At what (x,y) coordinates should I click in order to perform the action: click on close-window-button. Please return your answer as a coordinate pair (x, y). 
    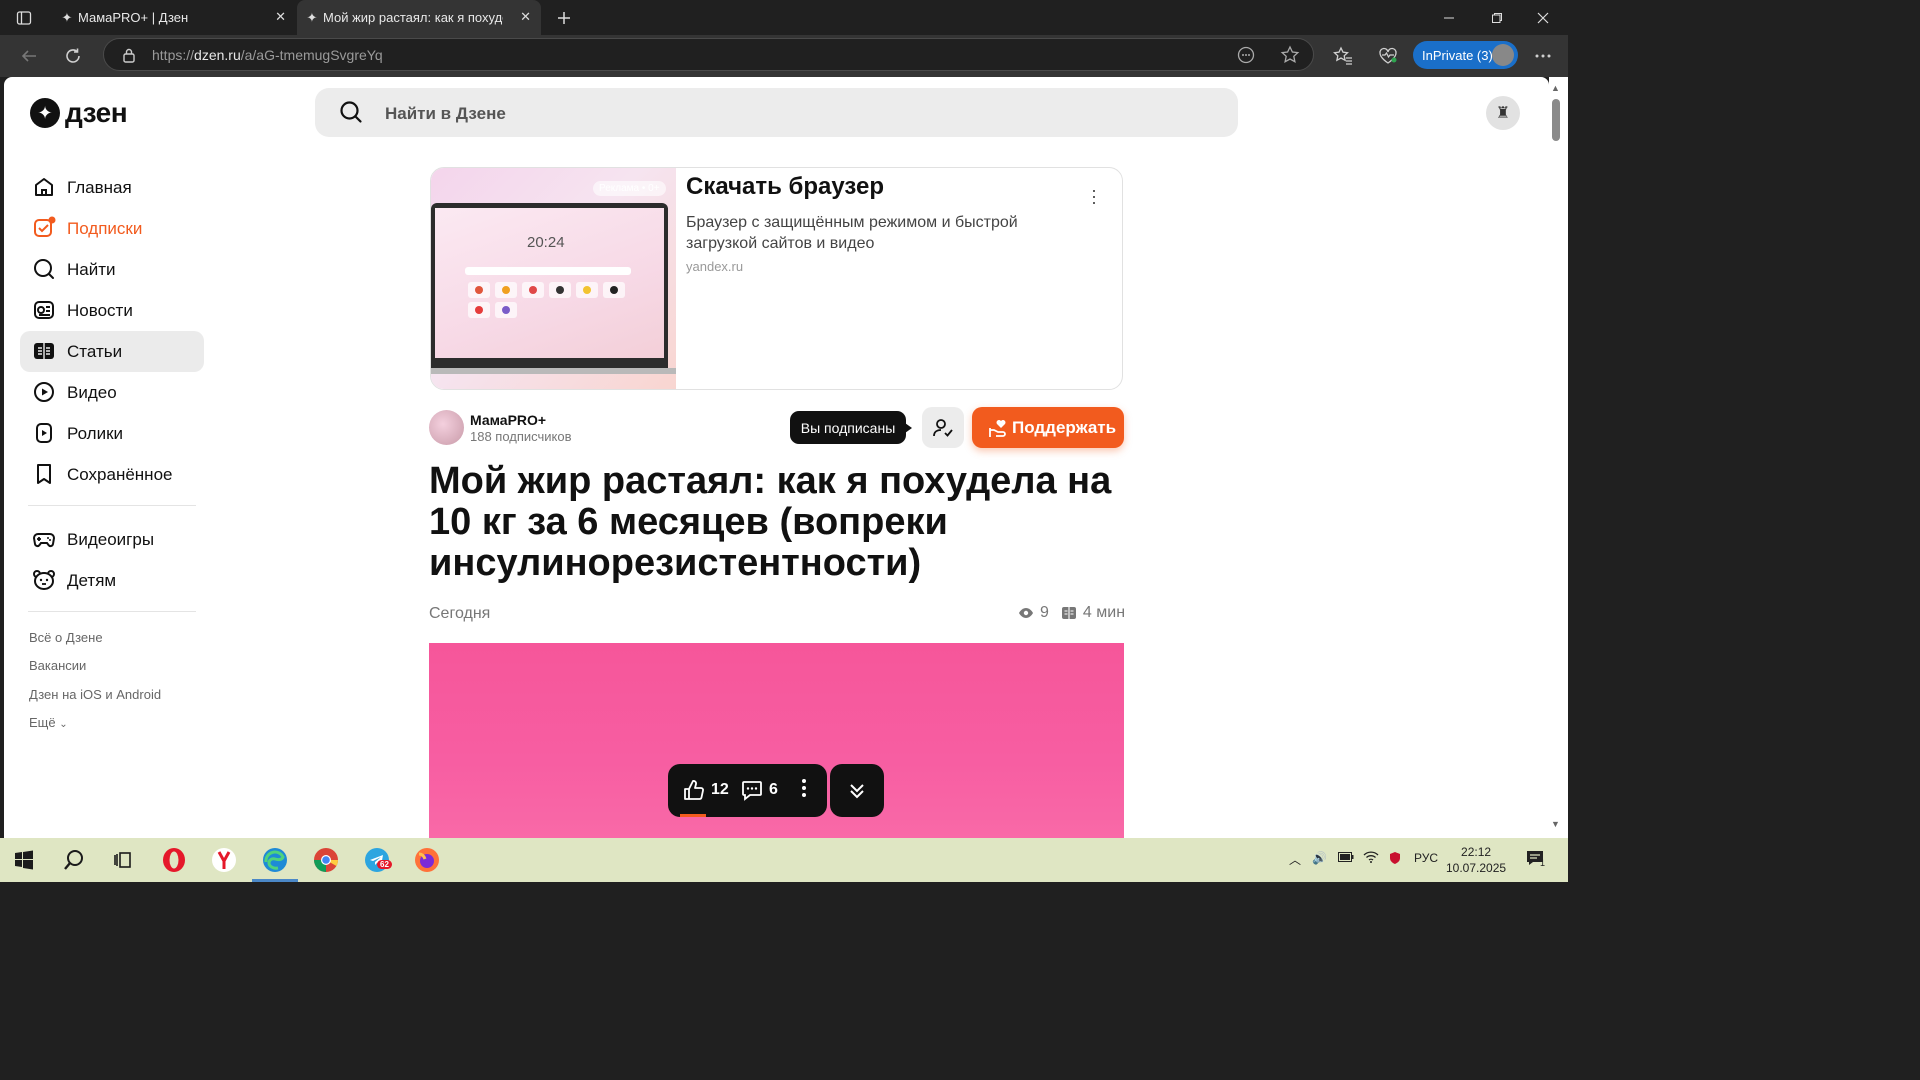
    Looking at the image, I should click on (1543, 17).